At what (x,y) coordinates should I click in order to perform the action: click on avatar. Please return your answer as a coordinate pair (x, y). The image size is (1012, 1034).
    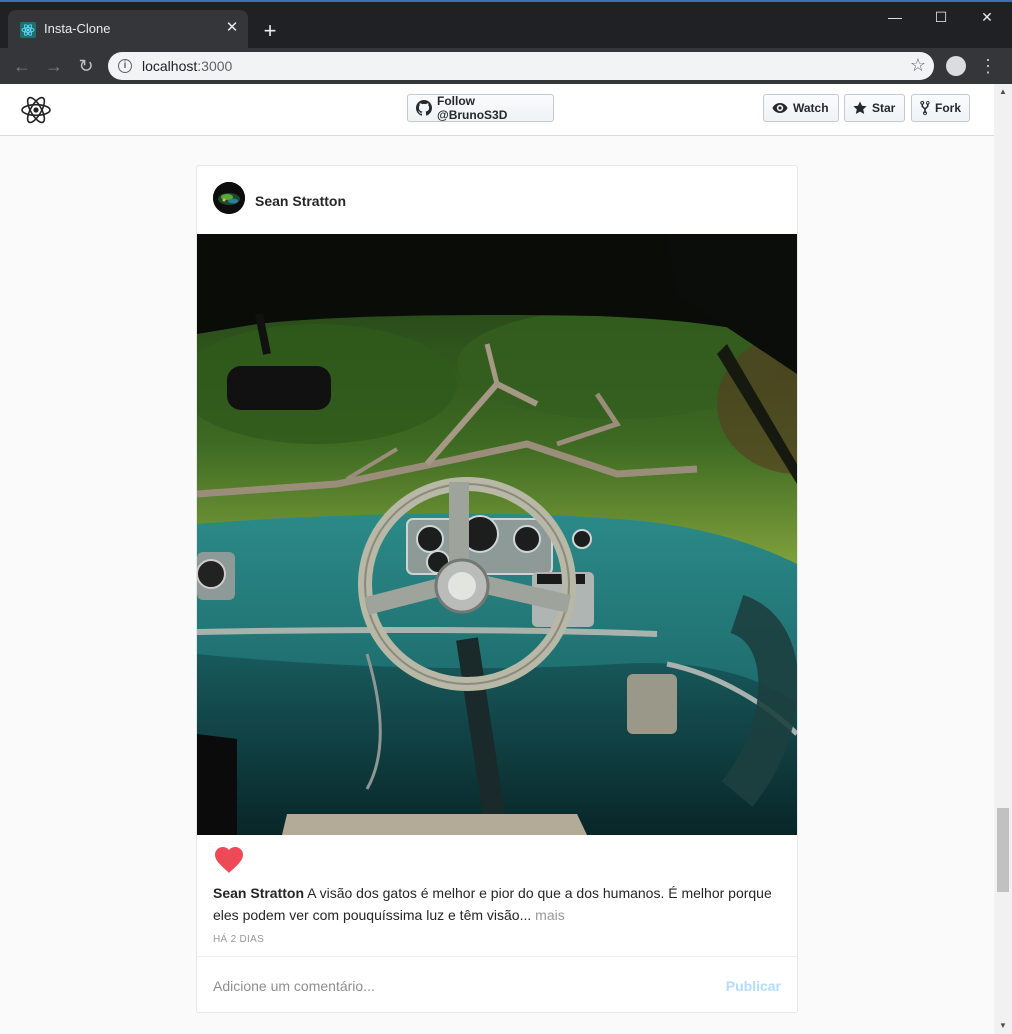
    Looking at the image, I should click on (229, 198).